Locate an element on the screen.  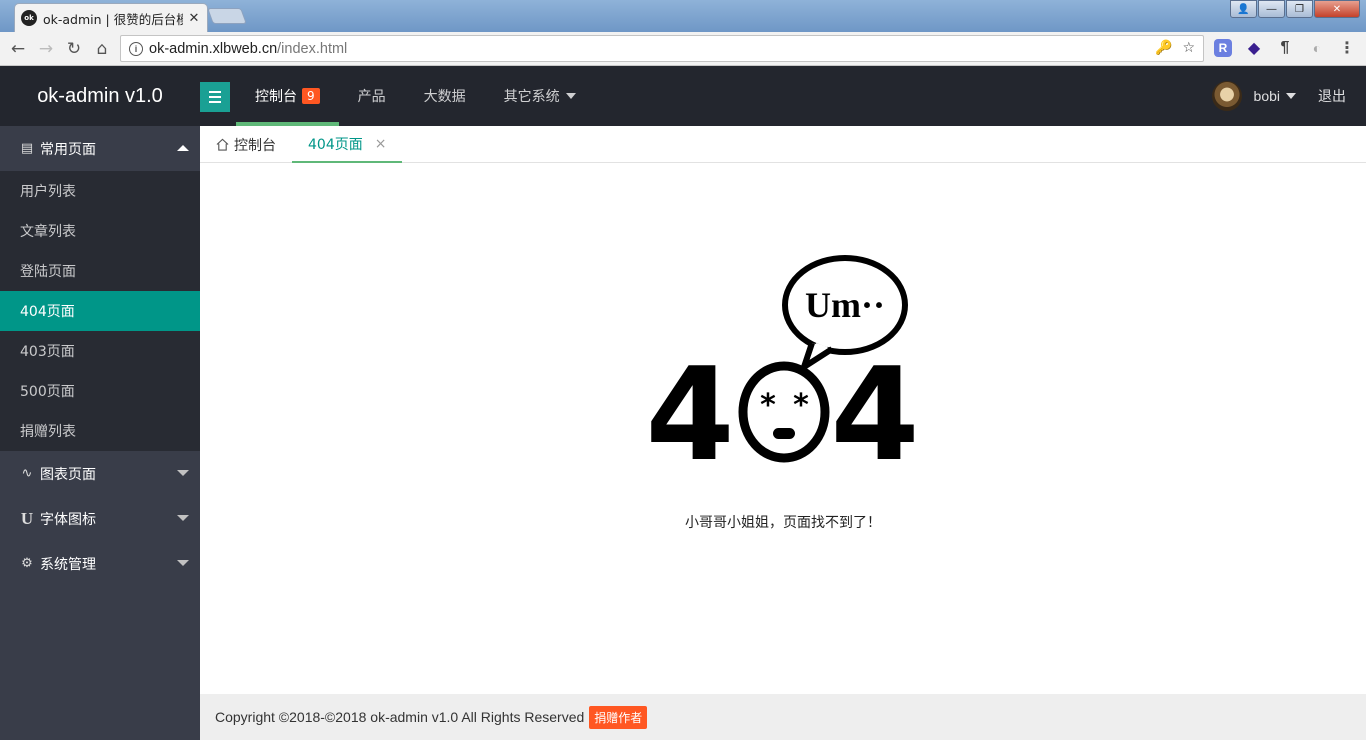
topnav-other-systems: 其它系统 is located at coordinates (540, 96).